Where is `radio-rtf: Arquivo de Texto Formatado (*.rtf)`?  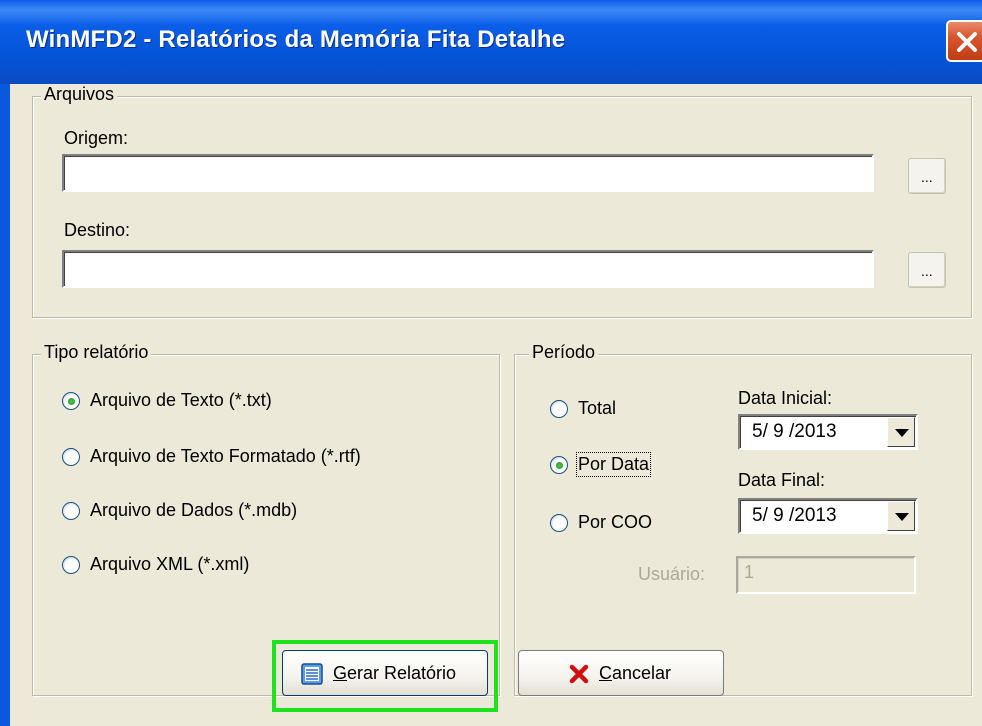 radio-rtf: Arquivo de Texto Formatado (*.rtf) is located at coordinates (242, 458).